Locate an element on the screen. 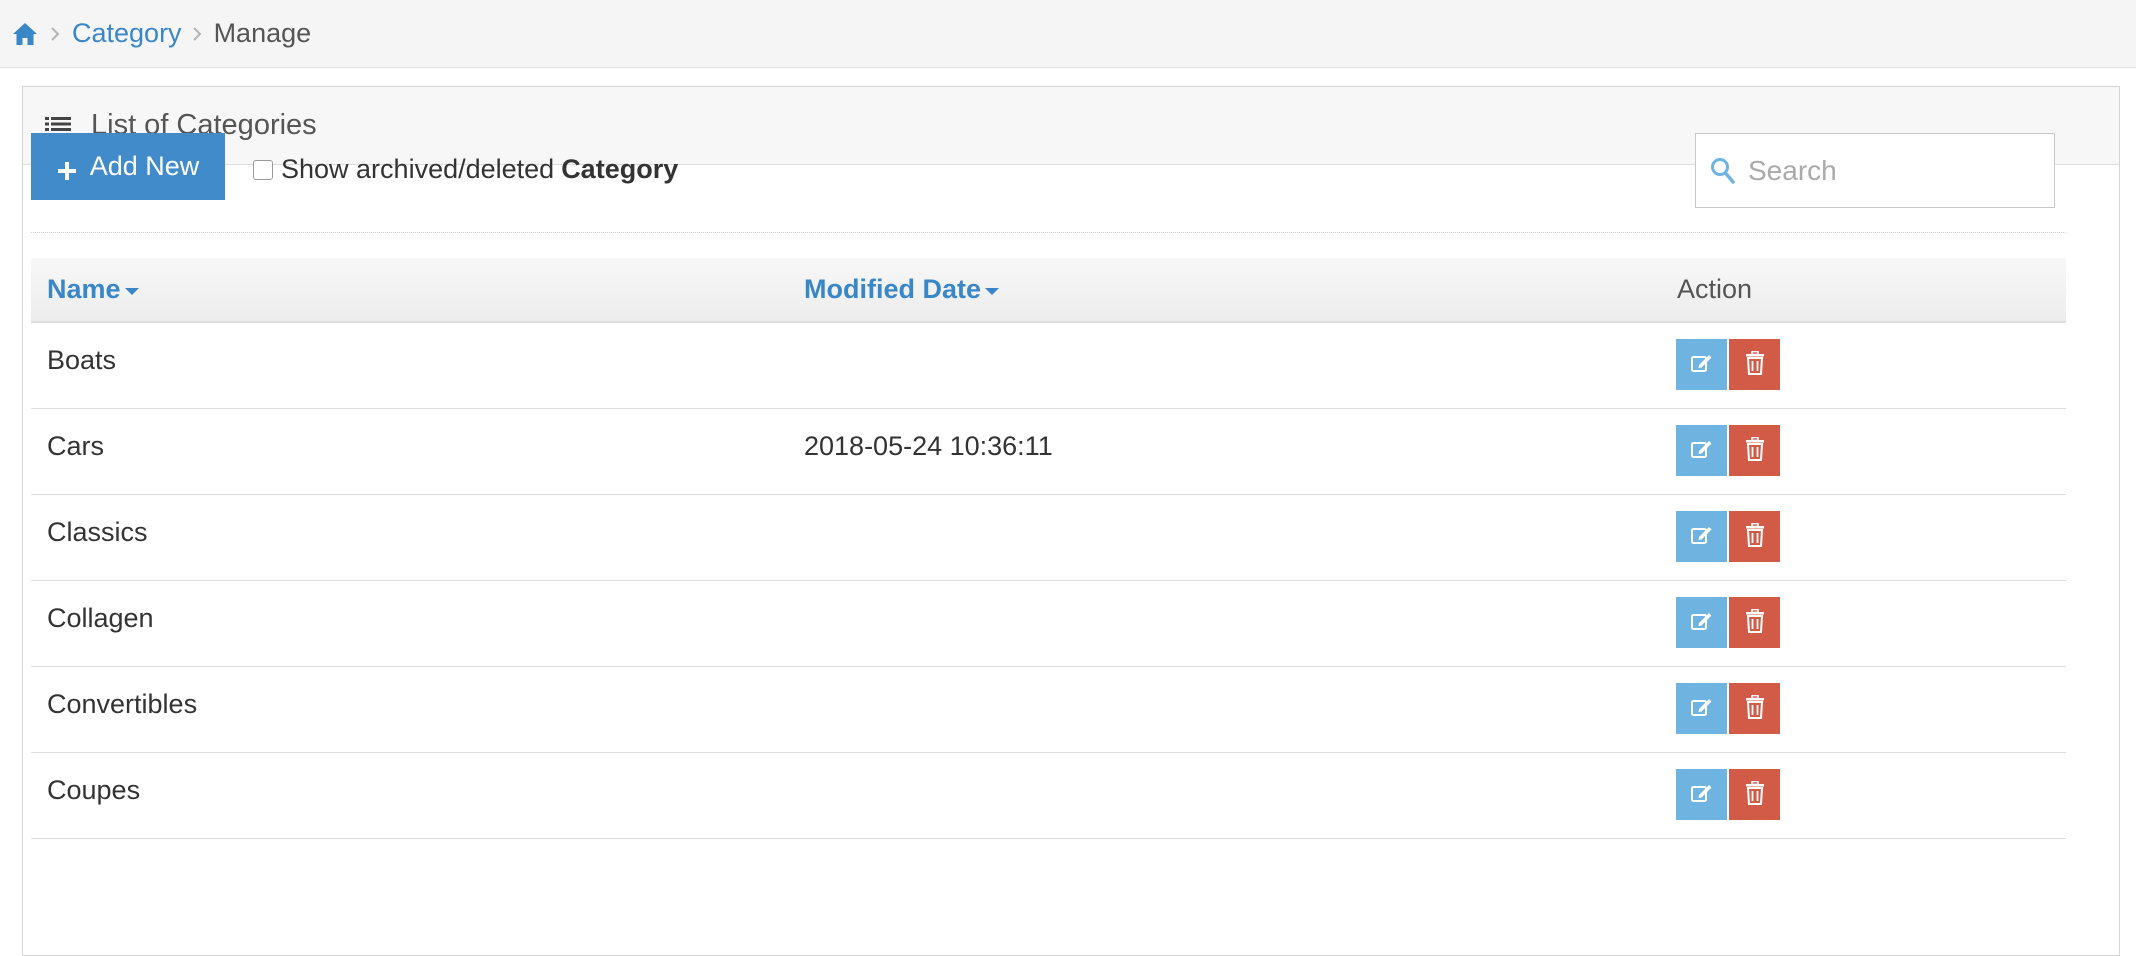 The image size is (2136, 956). breadcrumb-current: Manage is located at coordinates (262, 33).